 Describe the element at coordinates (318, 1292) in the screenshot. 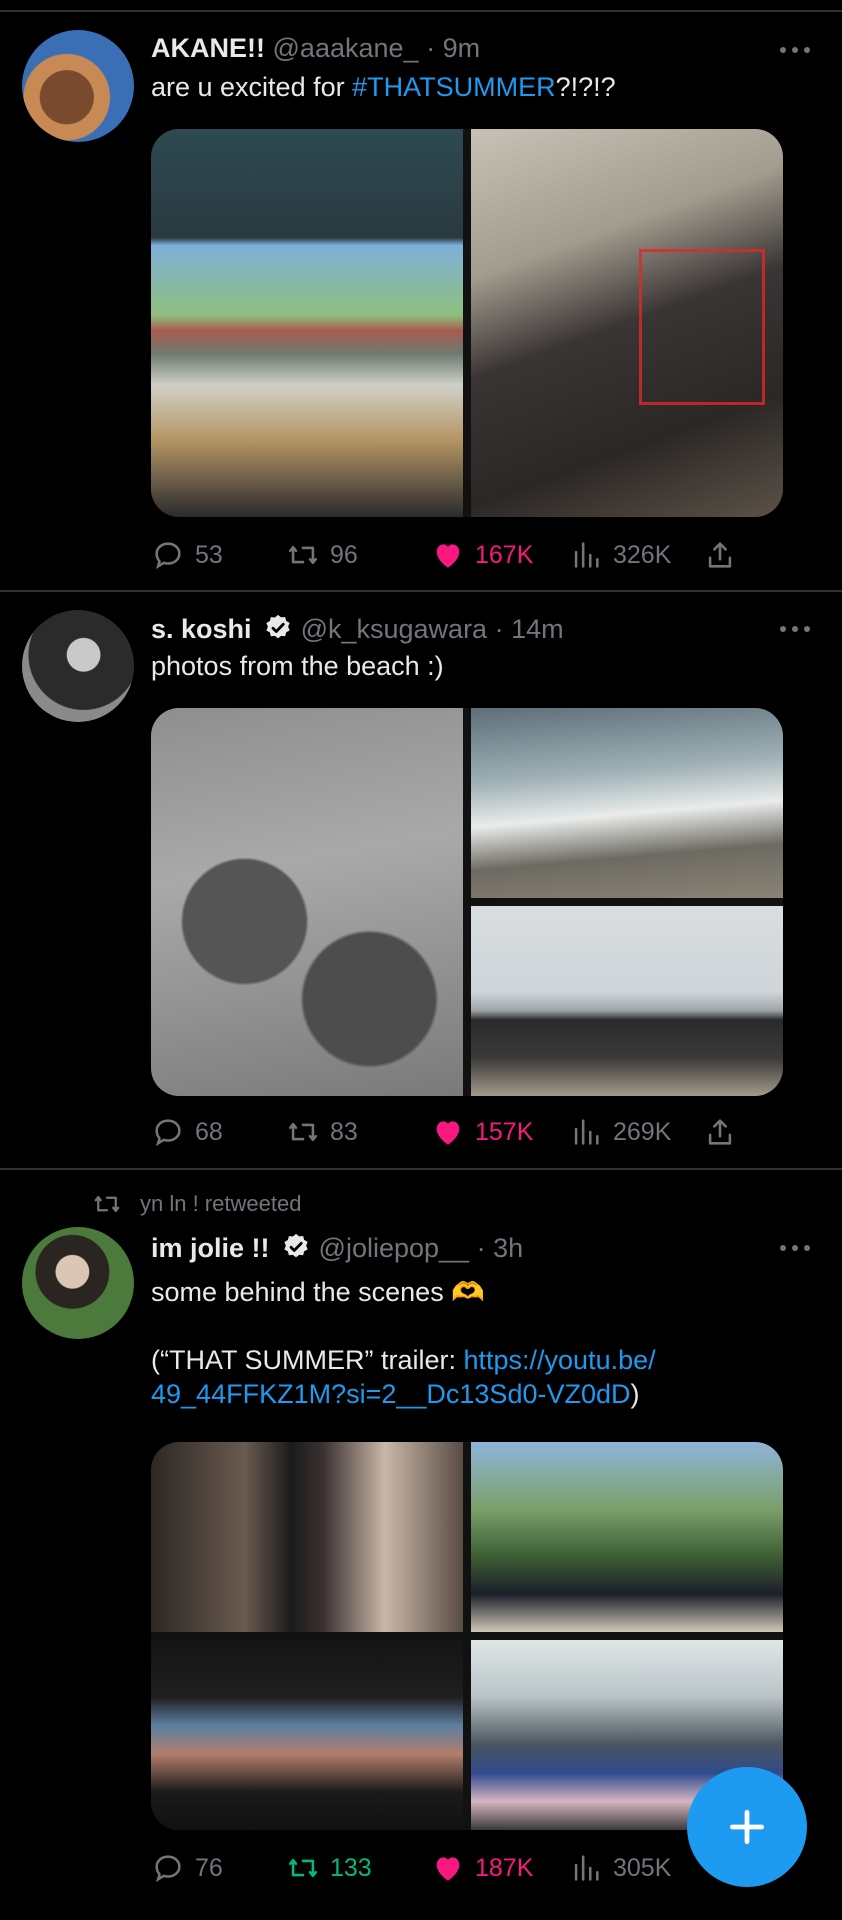

I see `tweet-text-line: some behind the scenes 🫶` at that location.